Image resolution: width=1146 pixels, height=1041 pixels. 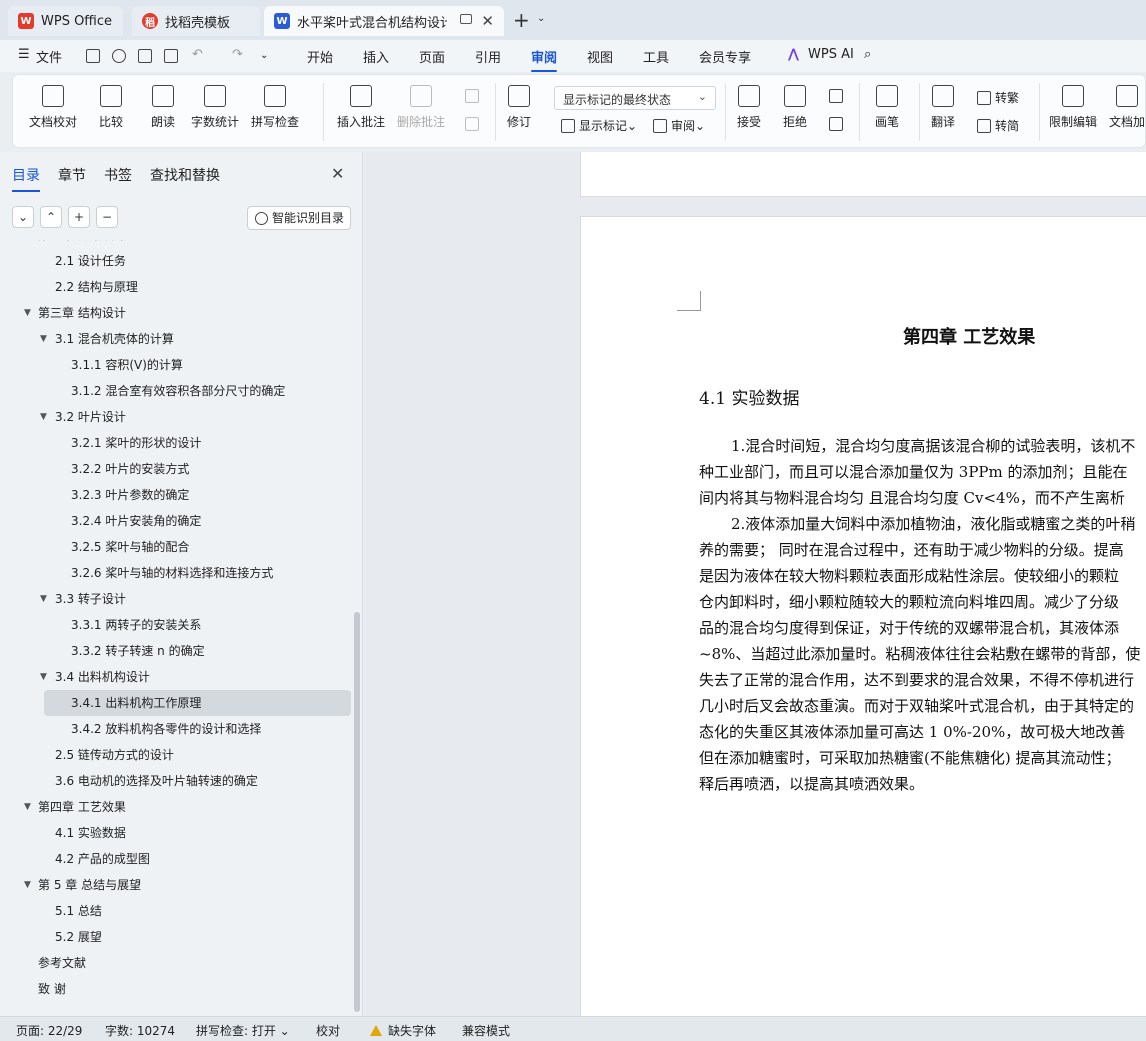 What do you see at coordinates (337, 173) in the screenshot?
I see `close-panel-icon: ✕` at bounding box center [337, 173].